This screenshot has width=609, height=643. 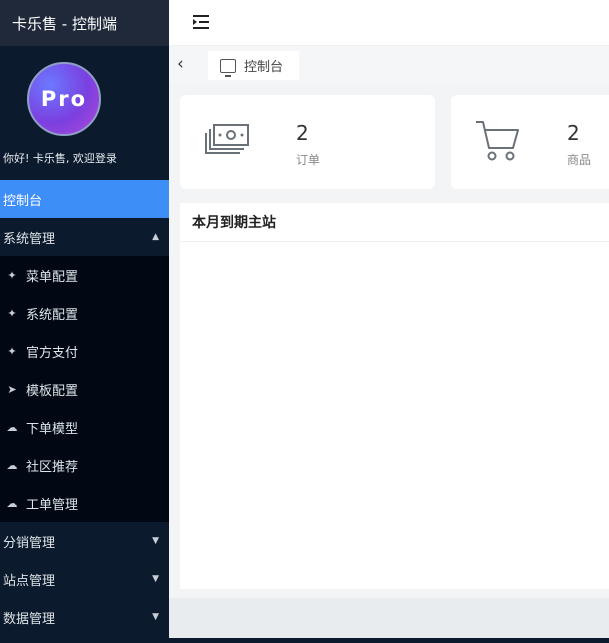 What do you see at coordinates (52, 505) in the screenshot?
I see `sidebar-item-label: 工单管理` at bounding box center [52, 505].